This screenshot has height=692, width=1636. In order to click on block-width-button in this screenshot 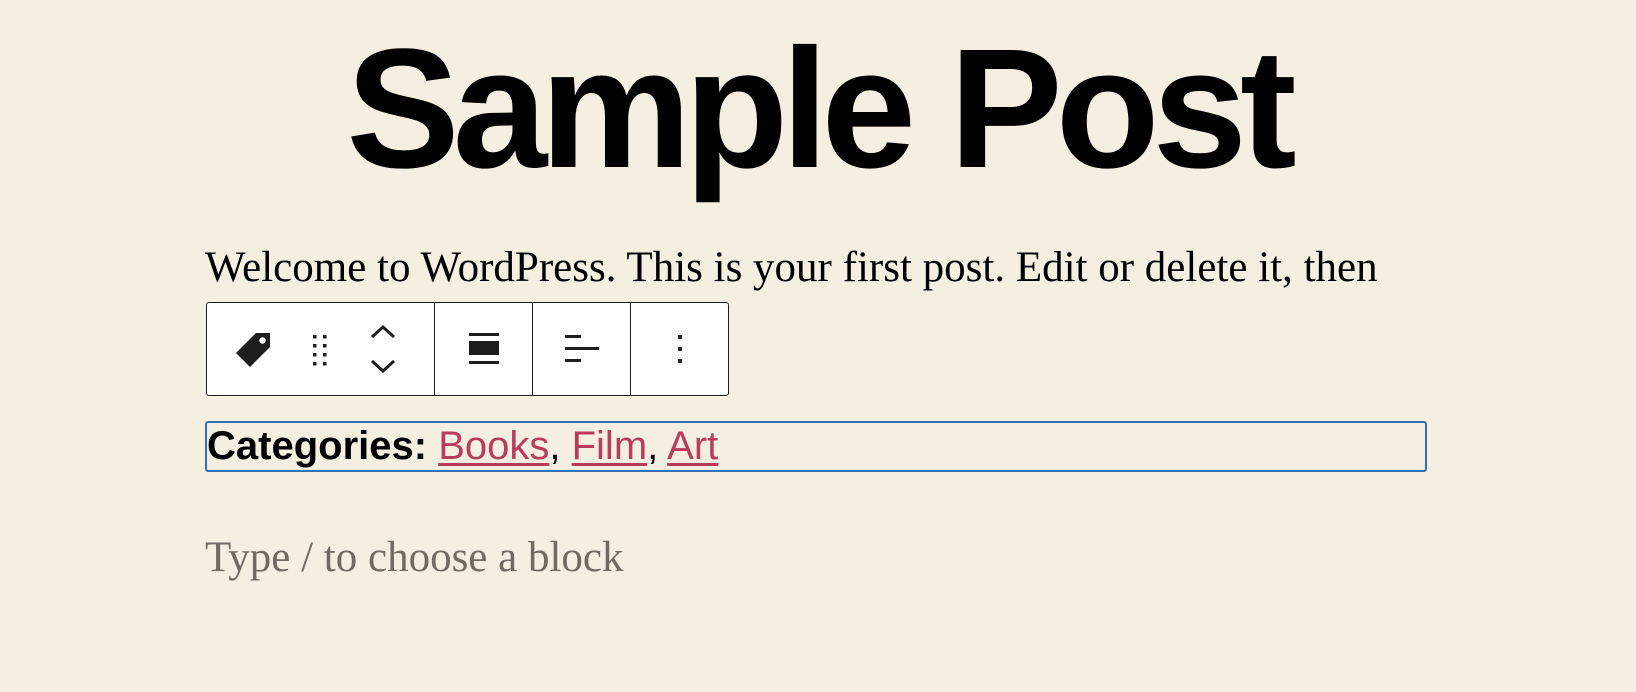, I will do `click(483, 349)`.